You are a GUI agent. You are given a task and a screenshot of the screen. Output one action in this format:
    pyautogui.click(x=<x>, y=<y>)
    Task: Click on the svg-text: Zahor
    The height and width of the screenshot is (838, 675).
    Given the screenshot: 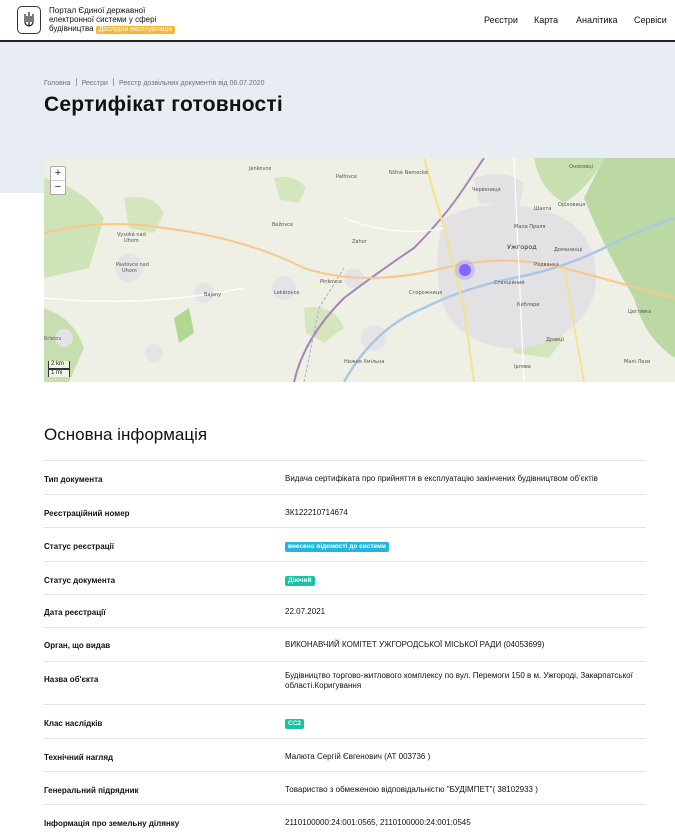 What is the action you would take?
    pyautogui.click(x=360, y=242)
    